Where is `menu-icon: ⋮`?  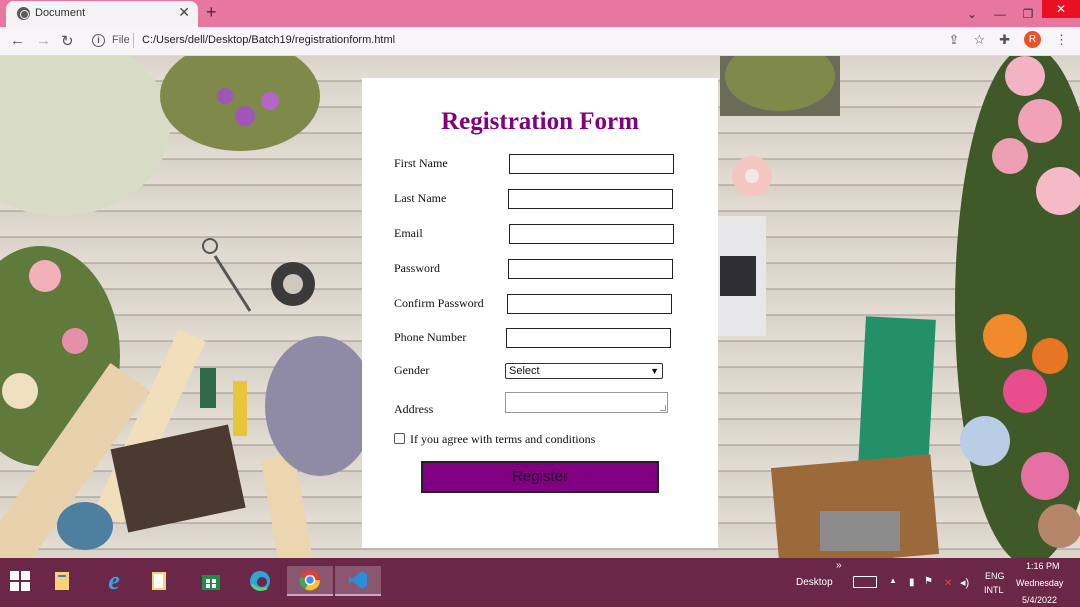
menu-icon: ⋮ is located at coordinates (1061, 40).